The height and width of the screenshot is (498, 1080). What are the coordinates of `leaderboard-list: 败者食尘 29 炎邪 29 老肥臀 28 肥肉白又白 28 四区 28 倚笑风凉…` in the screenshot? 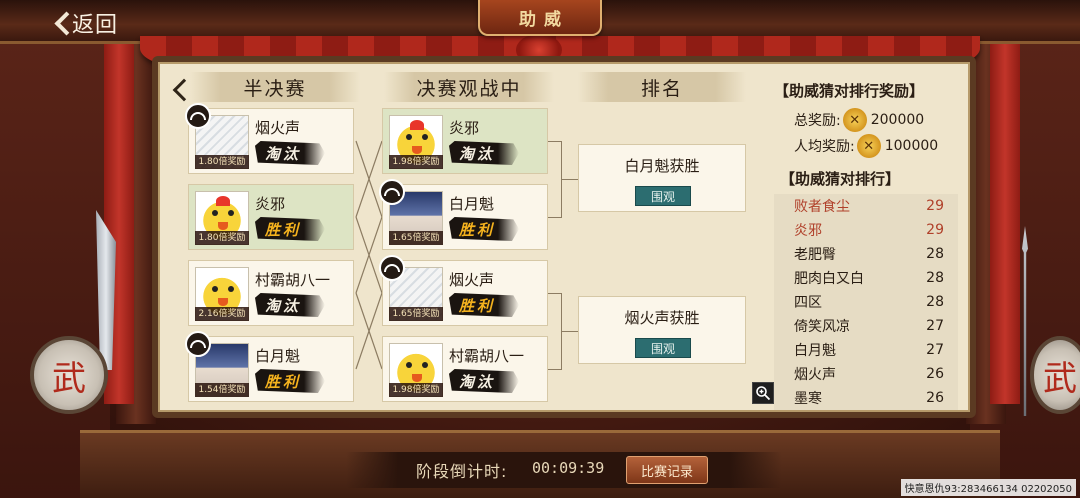 It's located at (866, 302).